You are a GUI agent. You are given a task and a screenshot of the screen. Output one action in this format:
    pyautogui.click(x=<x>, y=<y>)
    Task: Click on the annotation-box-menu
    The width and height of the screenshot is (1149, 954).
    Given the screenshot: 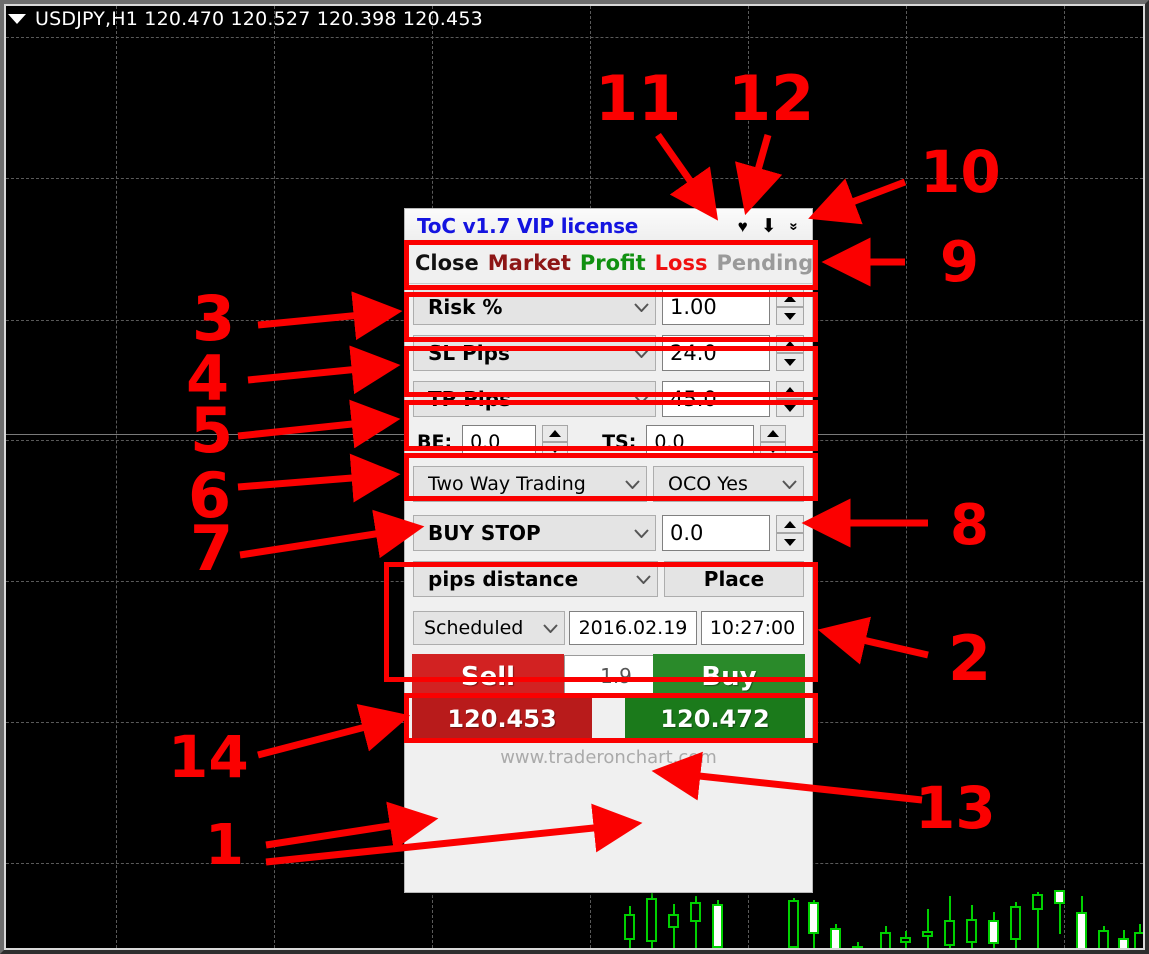 What is the action you would take?
    pyautogui.click(x=611, y=265)
    